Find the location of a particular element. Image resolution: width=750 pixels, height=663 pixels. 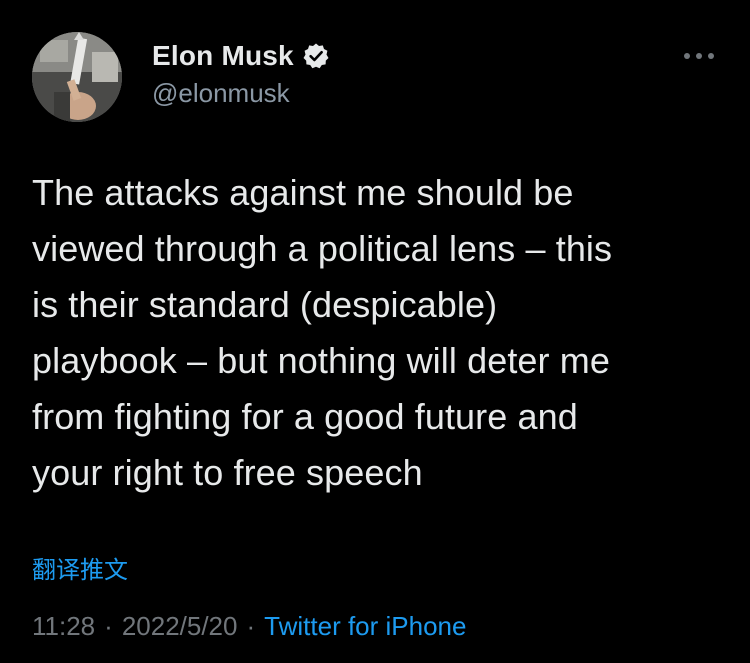

avatar is located at coordinates (77, 77).